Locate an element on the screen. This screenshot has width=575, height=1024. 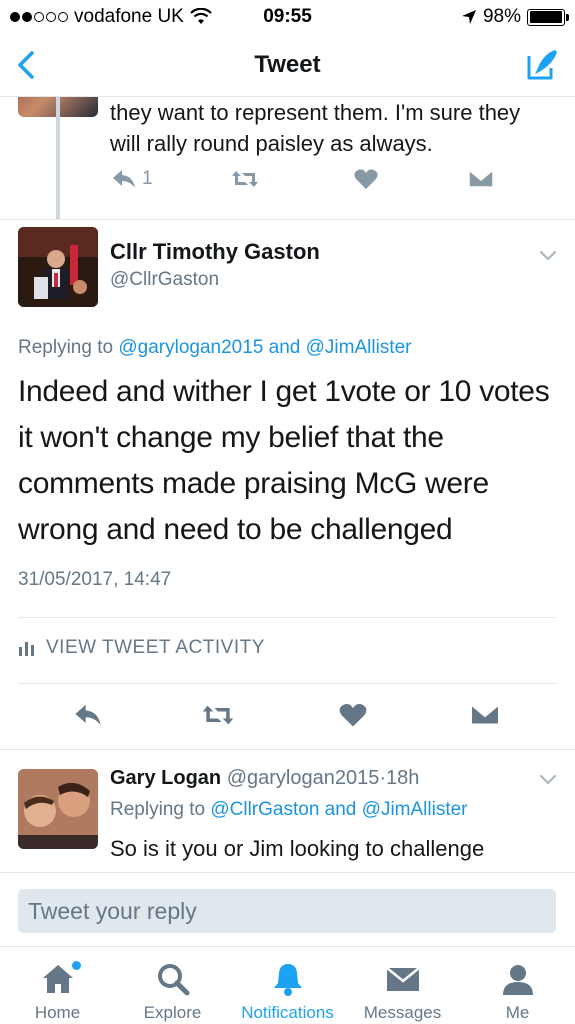
tab-messages: Messages is located at coordinates (402, 985).